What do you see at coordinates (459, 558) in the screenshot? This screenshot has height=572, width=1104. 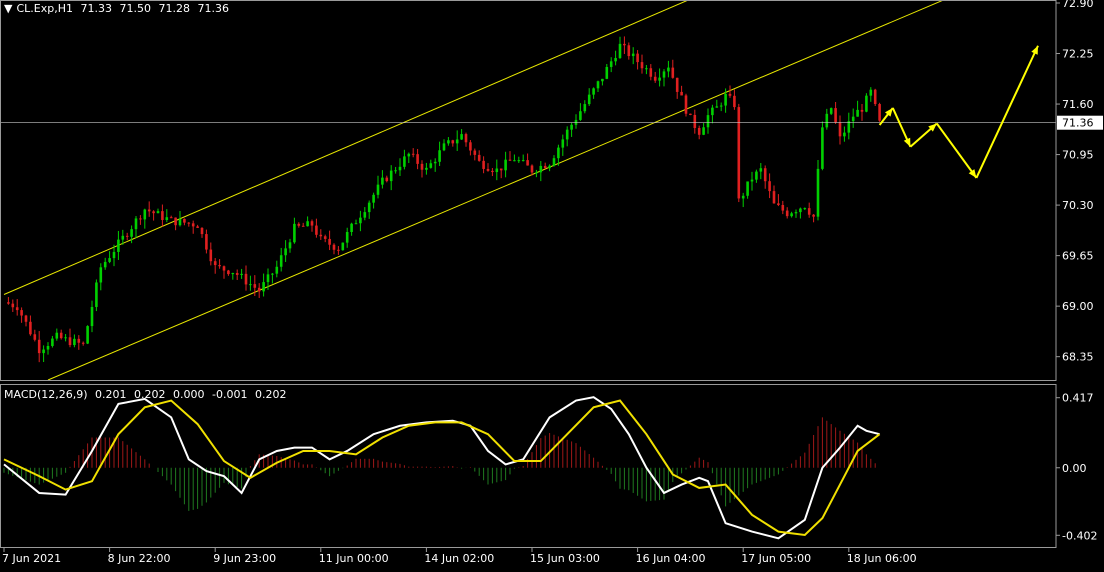 I see `x-tick-label: 14 Jun 02:00` at bounding box center [459, 558].